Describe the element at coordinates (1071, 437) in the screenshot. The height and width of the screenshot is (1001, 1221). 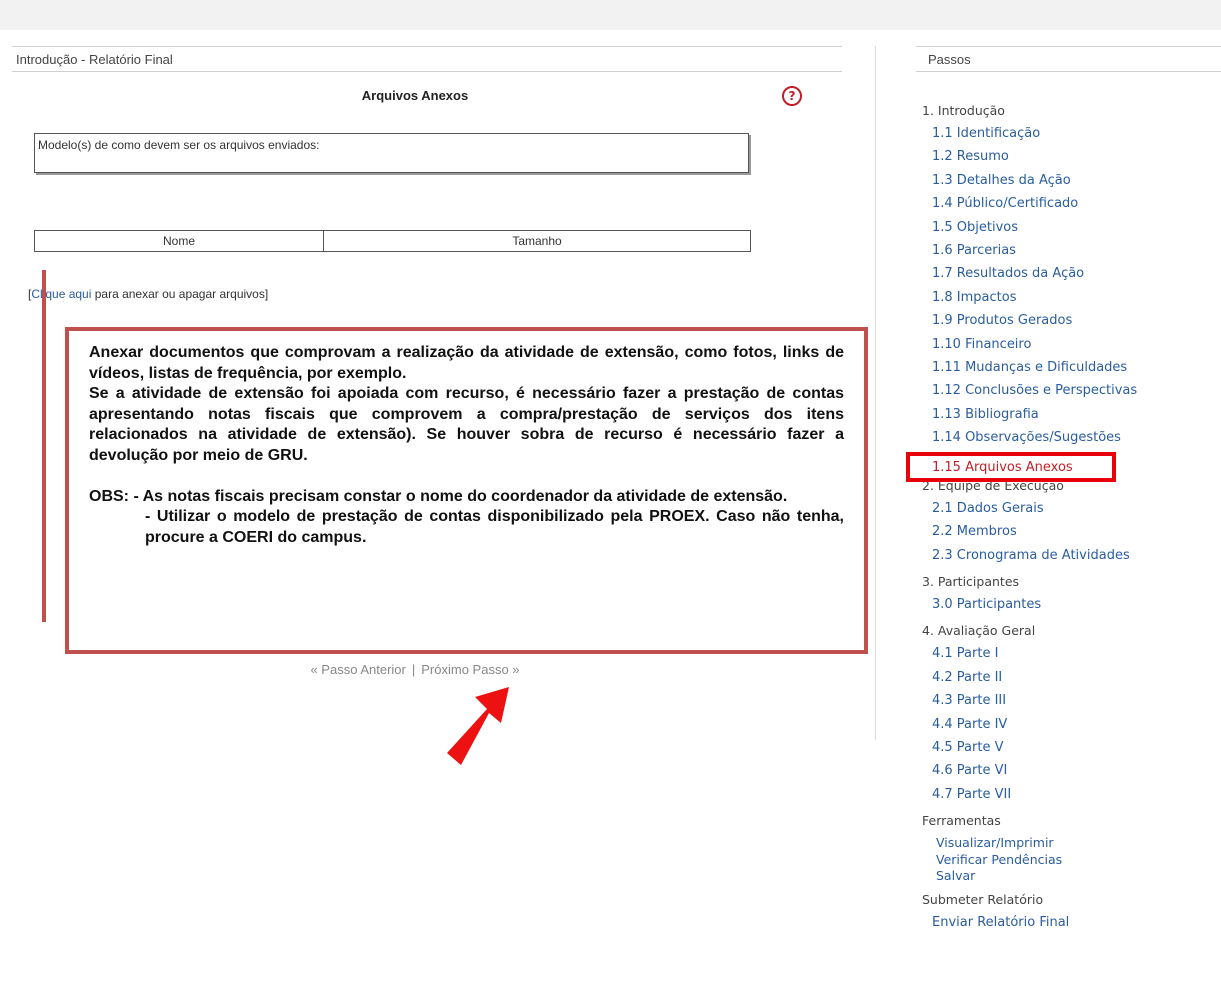
I see `step-1-14: 1.14 Observações/Sugestões` at that location.